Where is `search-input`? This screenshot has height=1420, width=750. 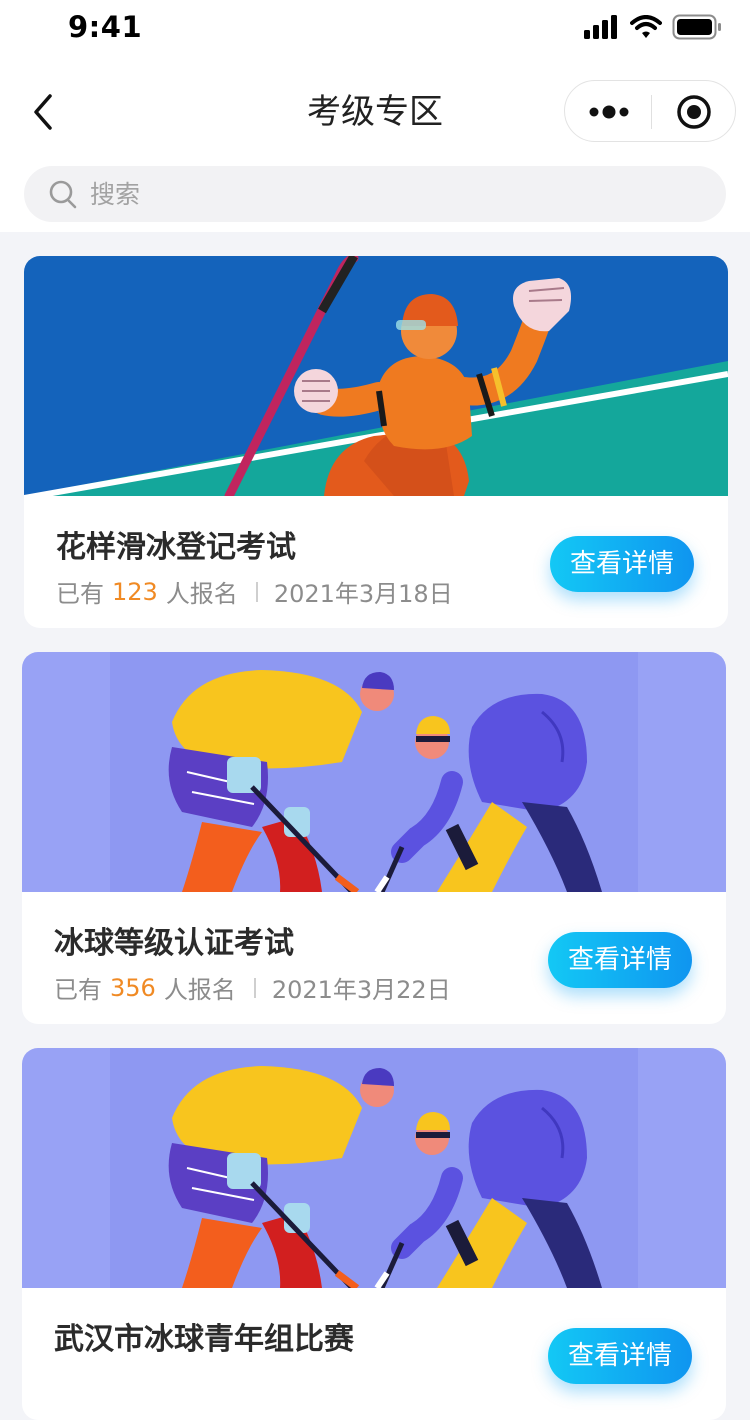 search-input is located at coordinates (390, 194).